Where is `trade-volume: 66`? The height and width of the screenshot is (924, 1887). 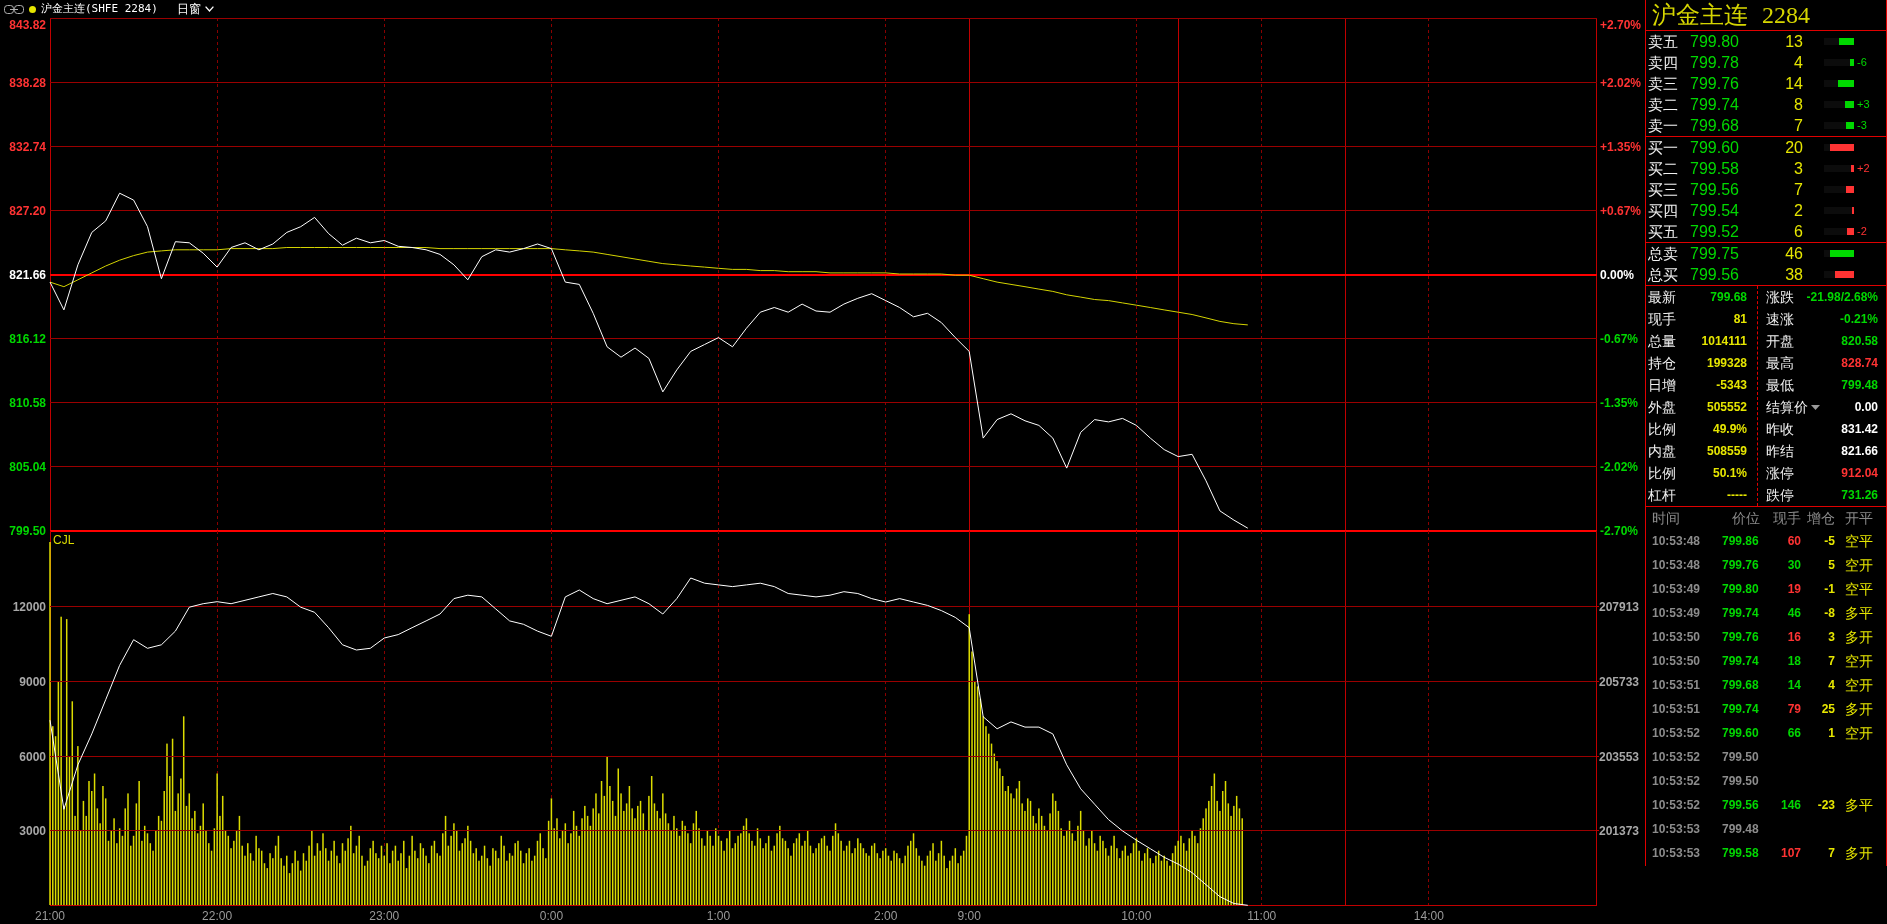
trade-volume: 66 is located at coordinates (1793, 733).